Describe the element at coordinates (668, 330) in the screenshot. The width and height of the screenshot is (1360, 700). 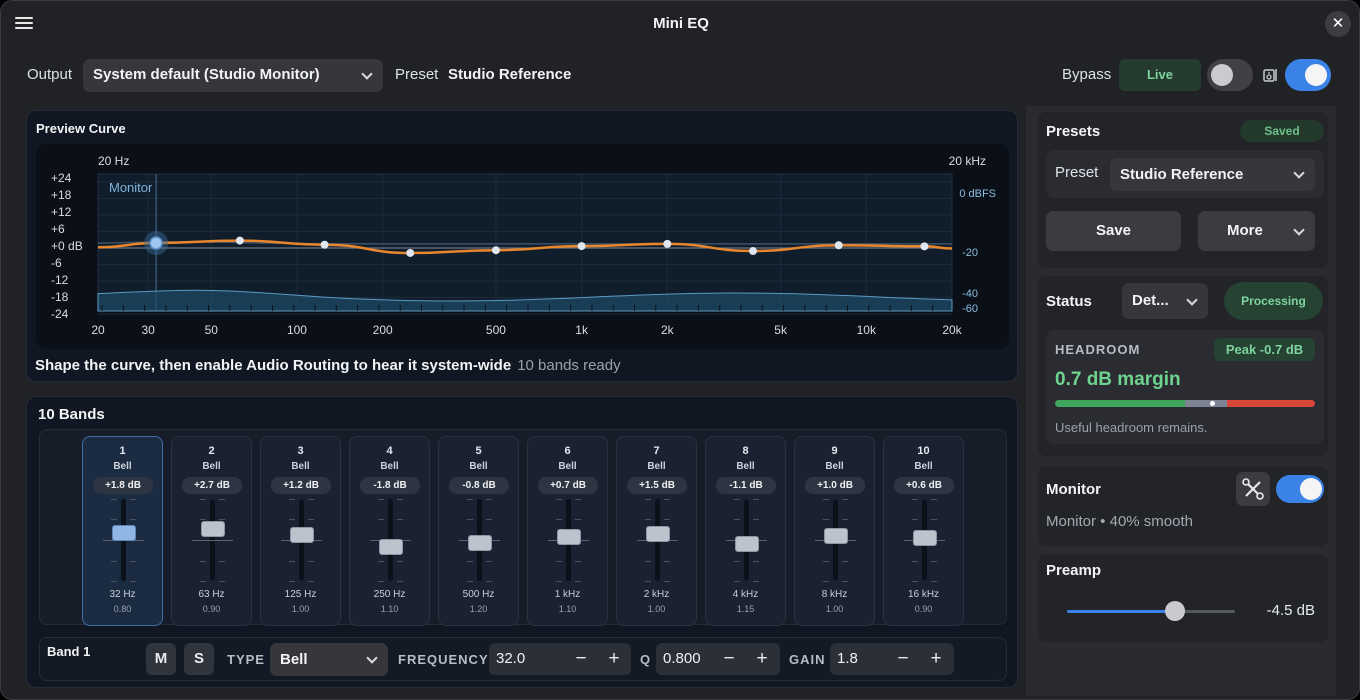
I see `freq-tick-label: 2k` at that location.